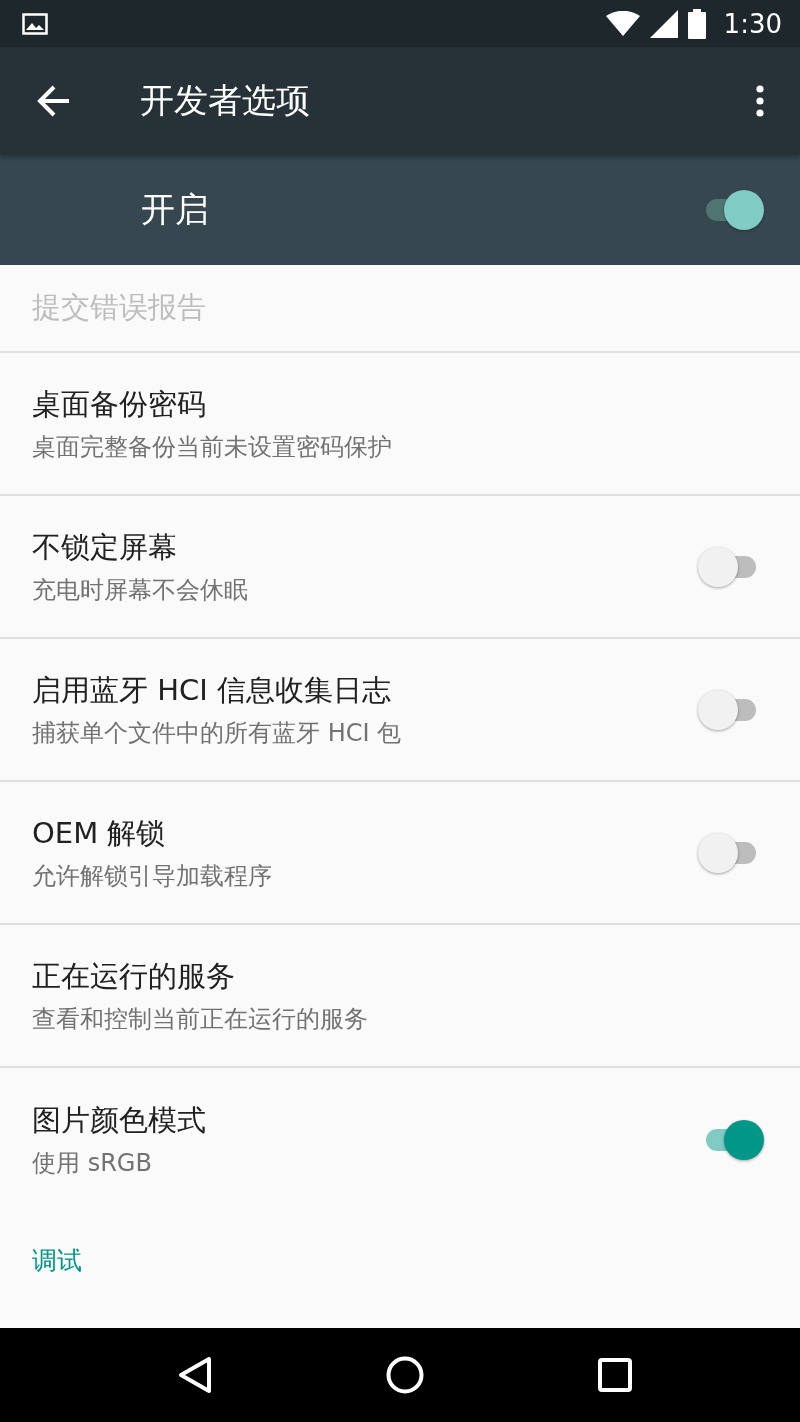  Describe the element at coordinates (663, 23) in the screenshot. I see `signal-icon` at that location.